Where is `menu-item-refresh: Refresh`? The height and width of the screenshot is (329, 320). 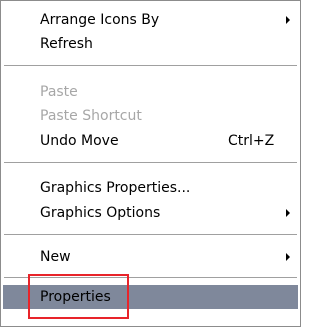 menu-item-refresh: Refresh is located at coordinates (150, 44).